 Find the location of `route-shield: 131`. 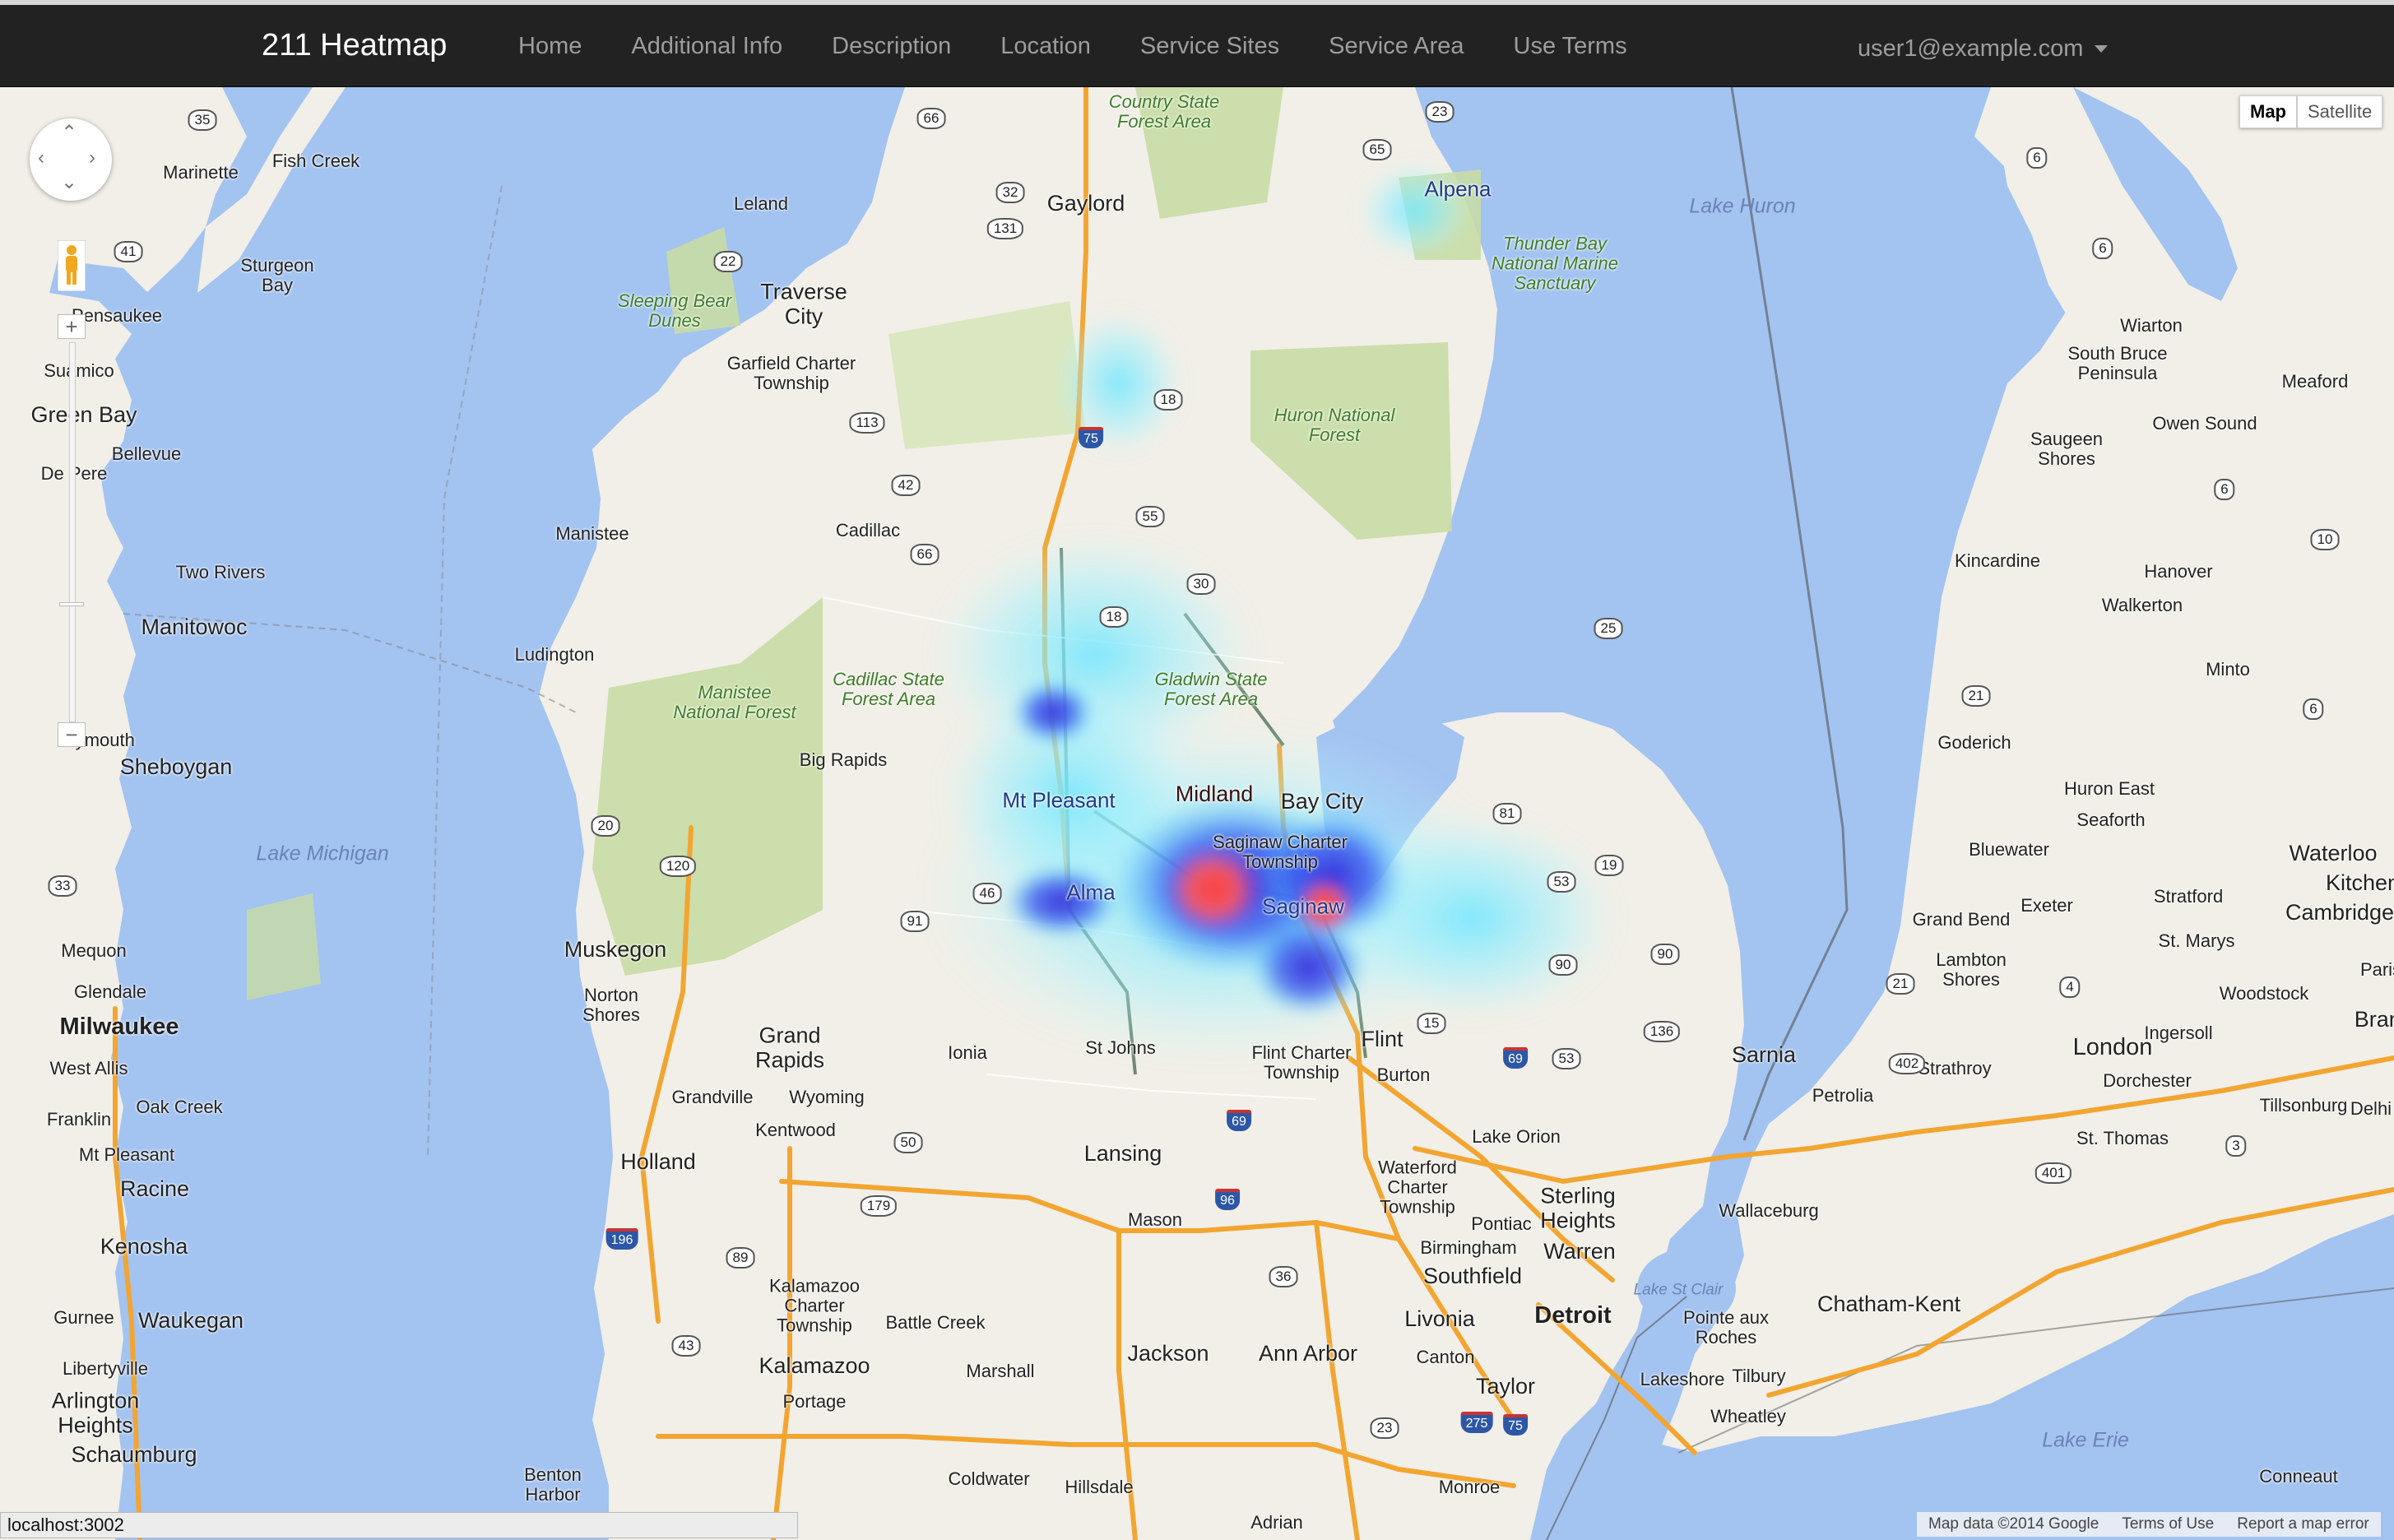

route-shield: 131 is located at coordinates (1005, 228).